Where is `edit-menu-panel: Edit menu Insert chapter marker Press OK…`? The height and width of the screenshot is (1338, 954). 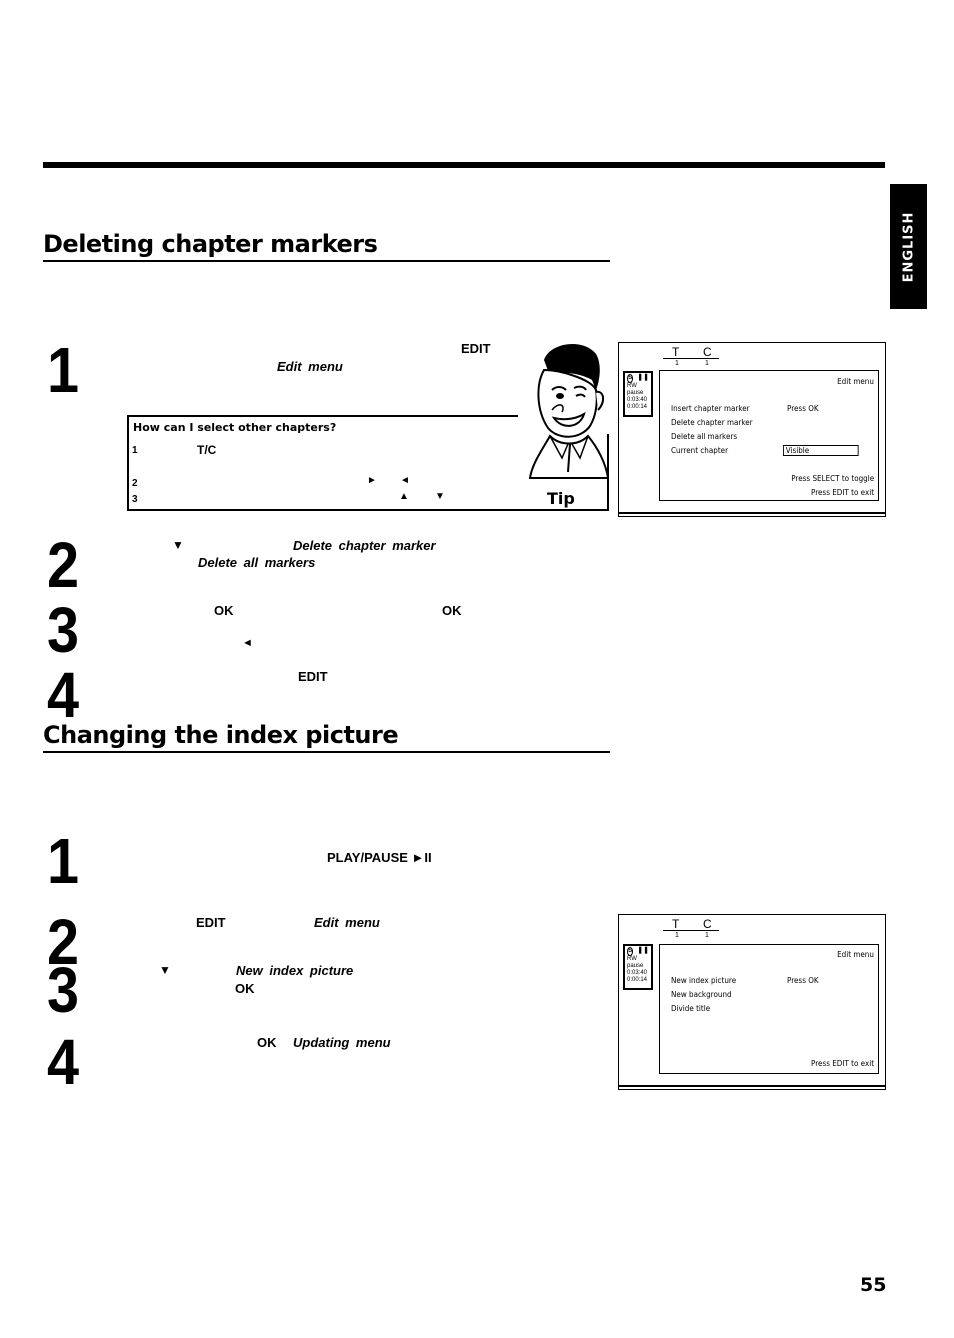
edit-menu-panel: Edit menu Insert chapter marker Press OK… is located at coordinates (769, 435).